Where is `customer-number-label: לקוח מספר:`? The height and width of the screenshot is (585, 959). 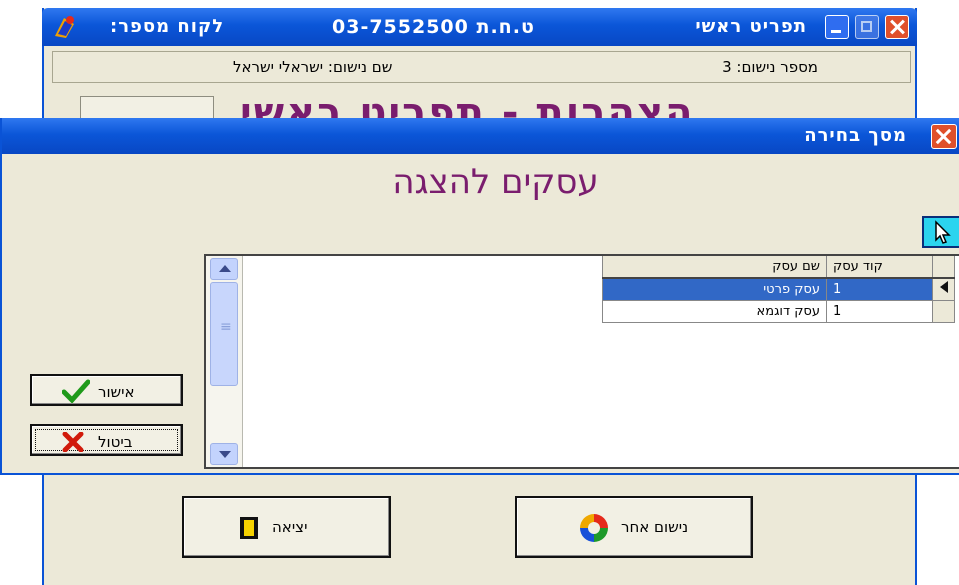
customer-number-label: לקוח מספר: is located at coordinates (167, 26).